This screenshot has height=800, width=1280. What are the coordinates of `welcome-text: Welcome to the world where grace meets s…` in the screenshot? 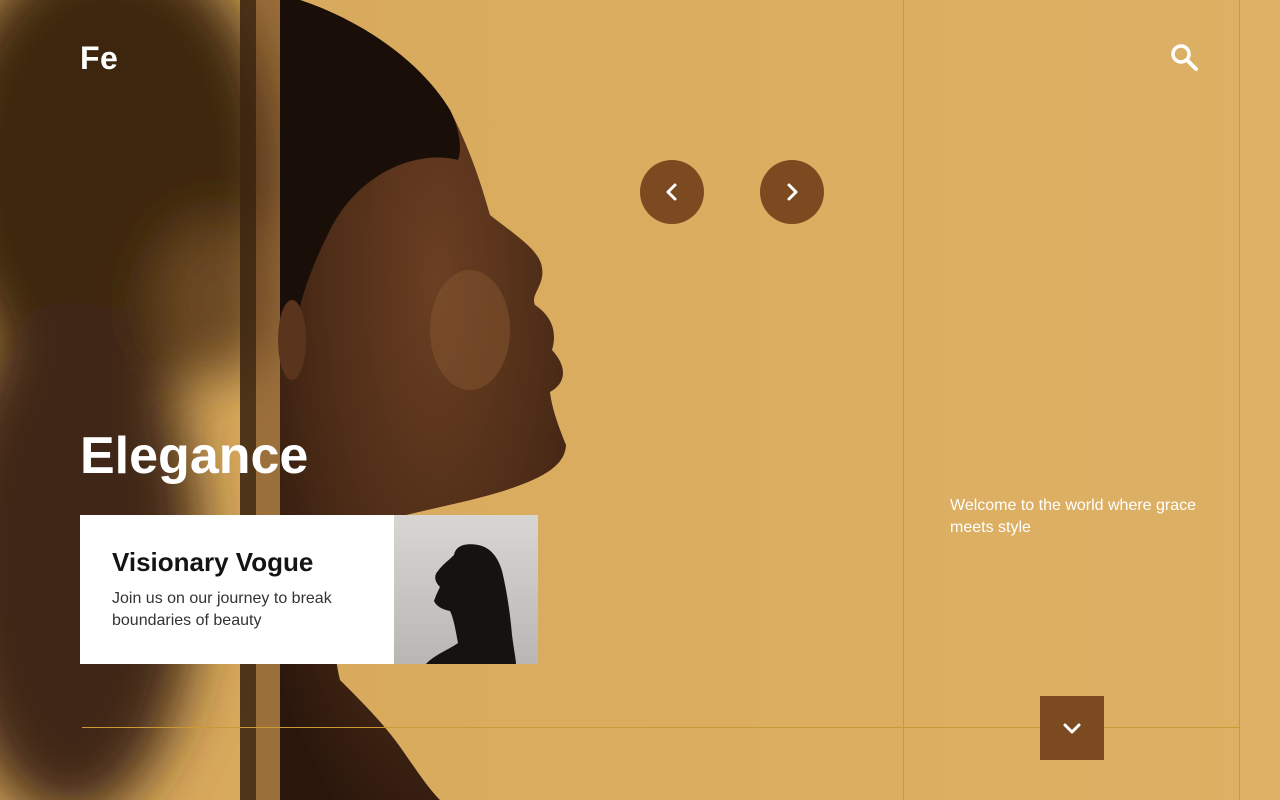 It's located at (1073, 516).